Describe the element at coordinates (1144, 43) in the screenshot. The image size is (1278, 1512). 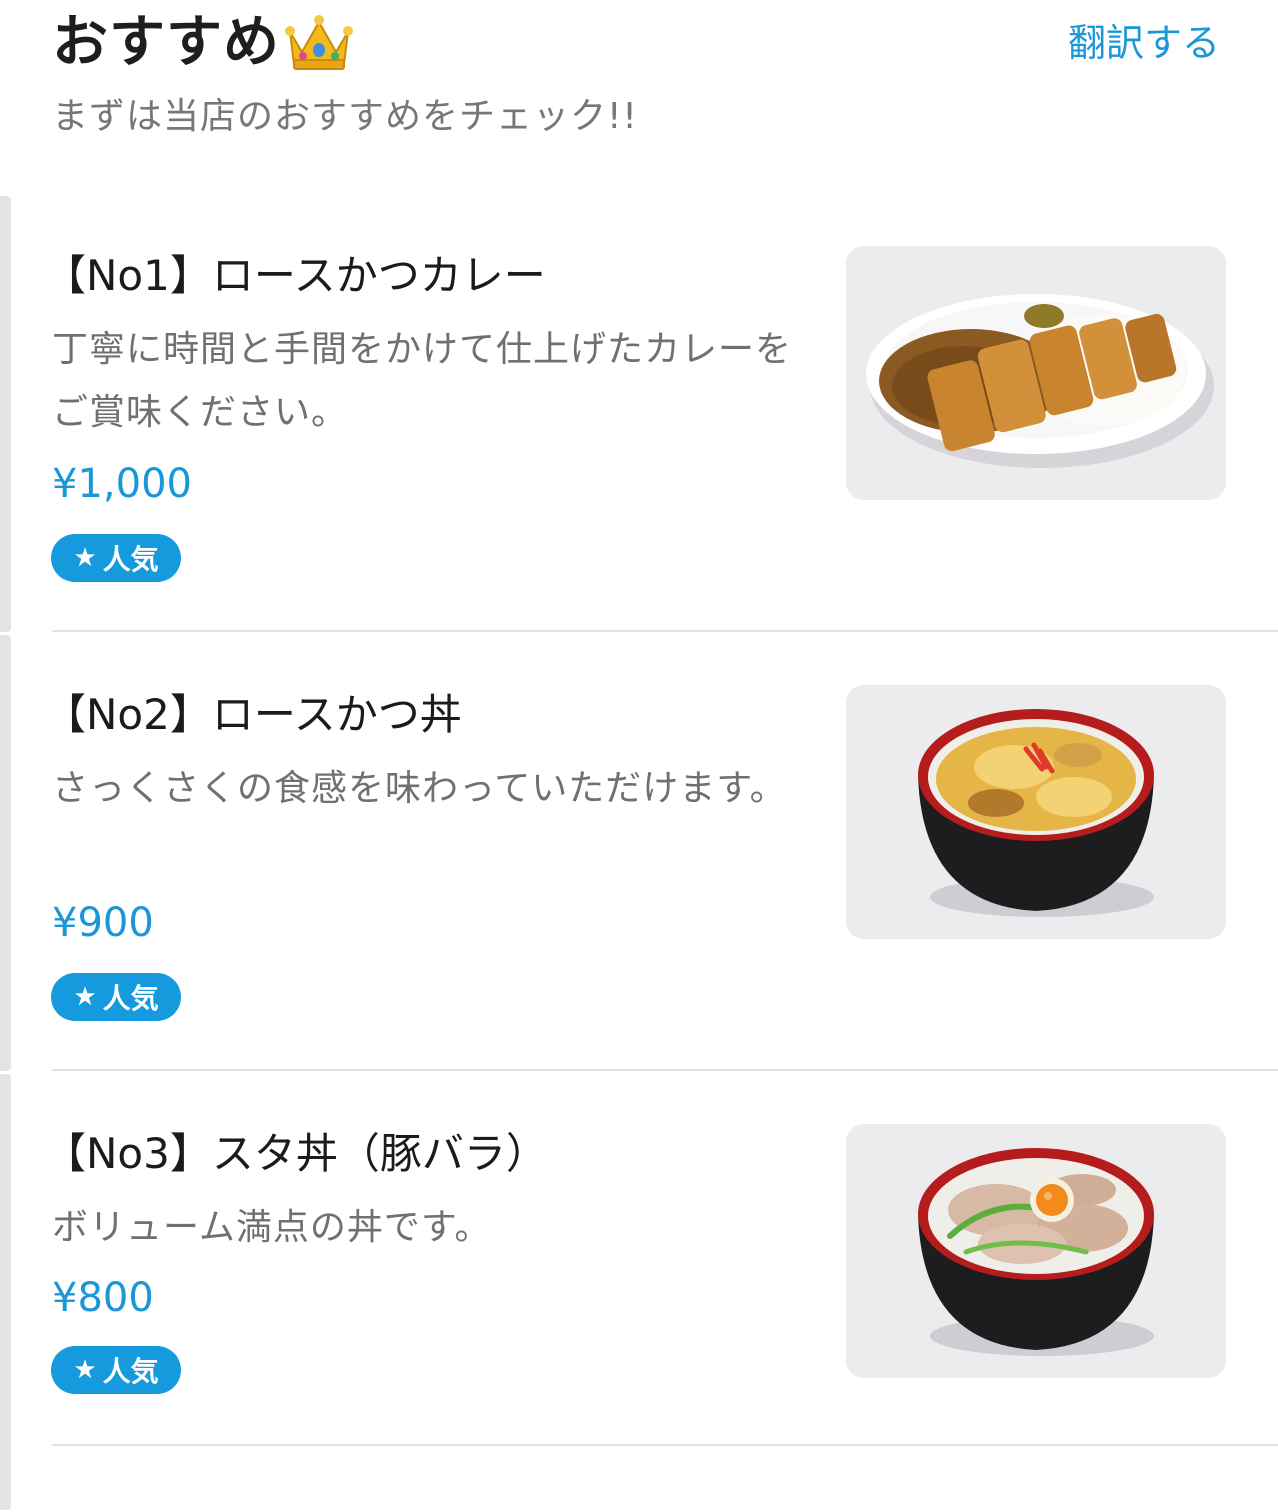
I see `translate-button: 翻訳する` at that location.